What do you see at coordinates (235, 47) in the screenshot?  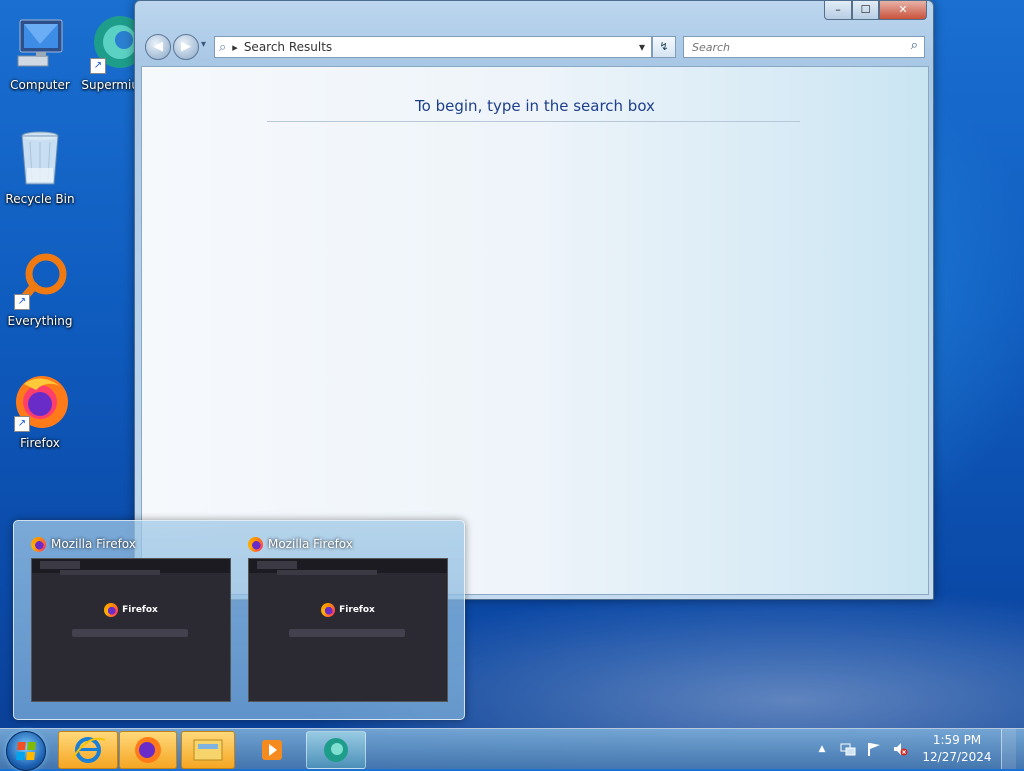 I see `breadcrumb-arrow-icon: ▸` at bounding box center [235, 47].